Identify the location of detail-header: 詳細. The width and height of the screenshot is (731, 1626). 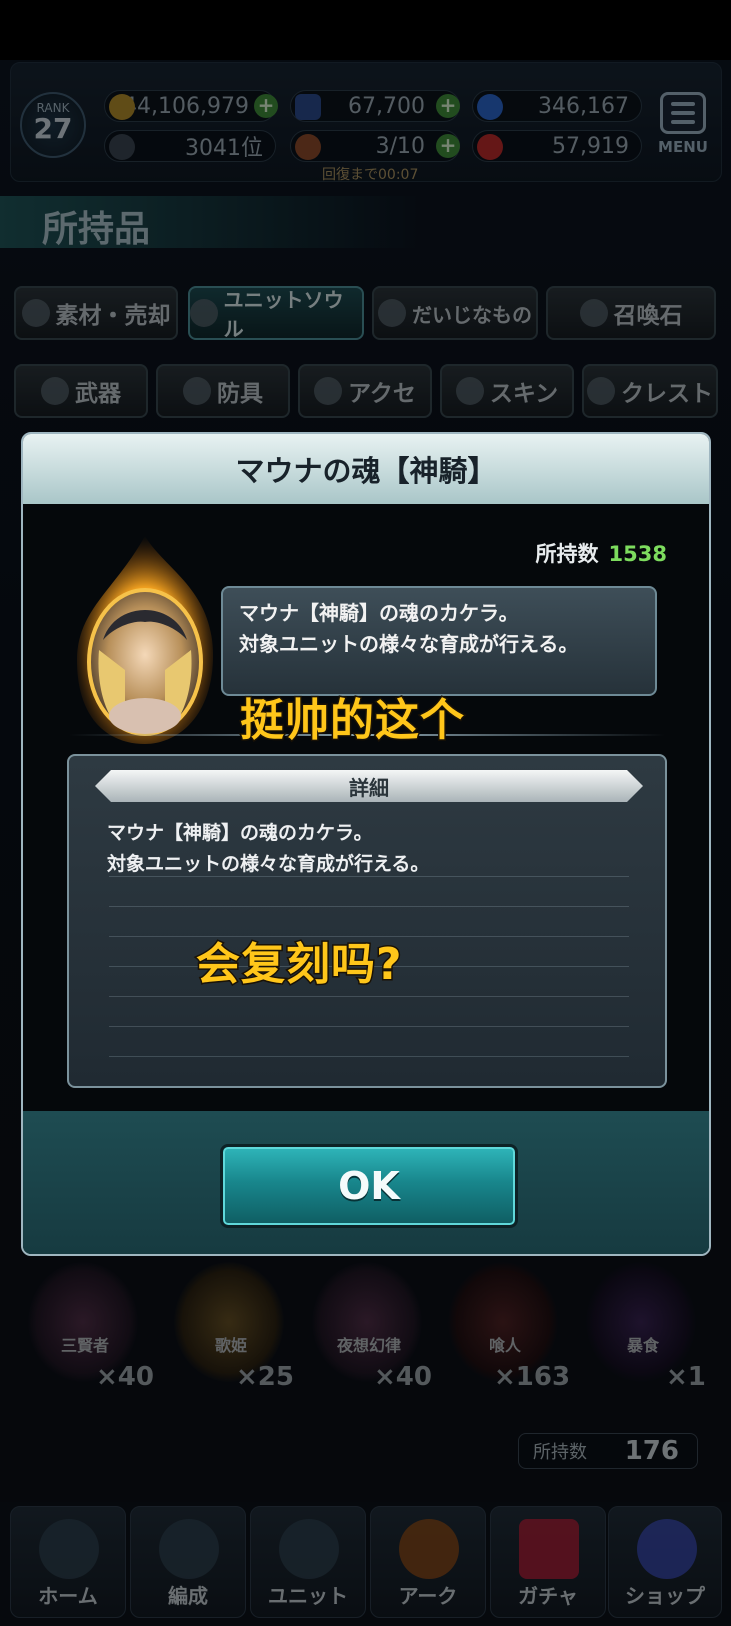
(369, 787).